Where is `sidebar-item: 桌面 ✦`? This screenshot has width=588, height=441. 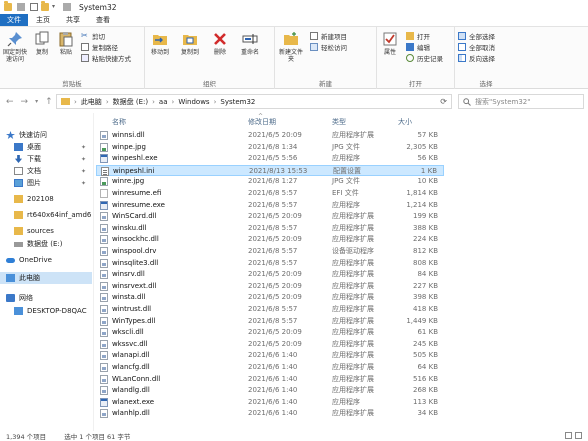 sidebar-item: 桌面 ✦ is located at coordinates (46, 147).